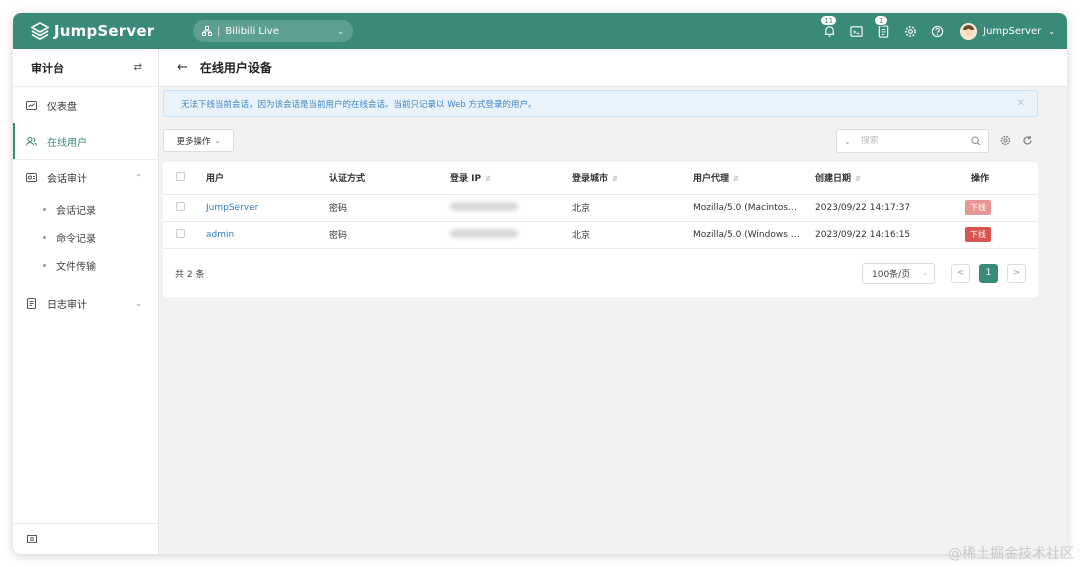  Describe the element at coordinates (1007, 31) in the screenshot. I see `user-menu: JumpServer ⌄` at that location.